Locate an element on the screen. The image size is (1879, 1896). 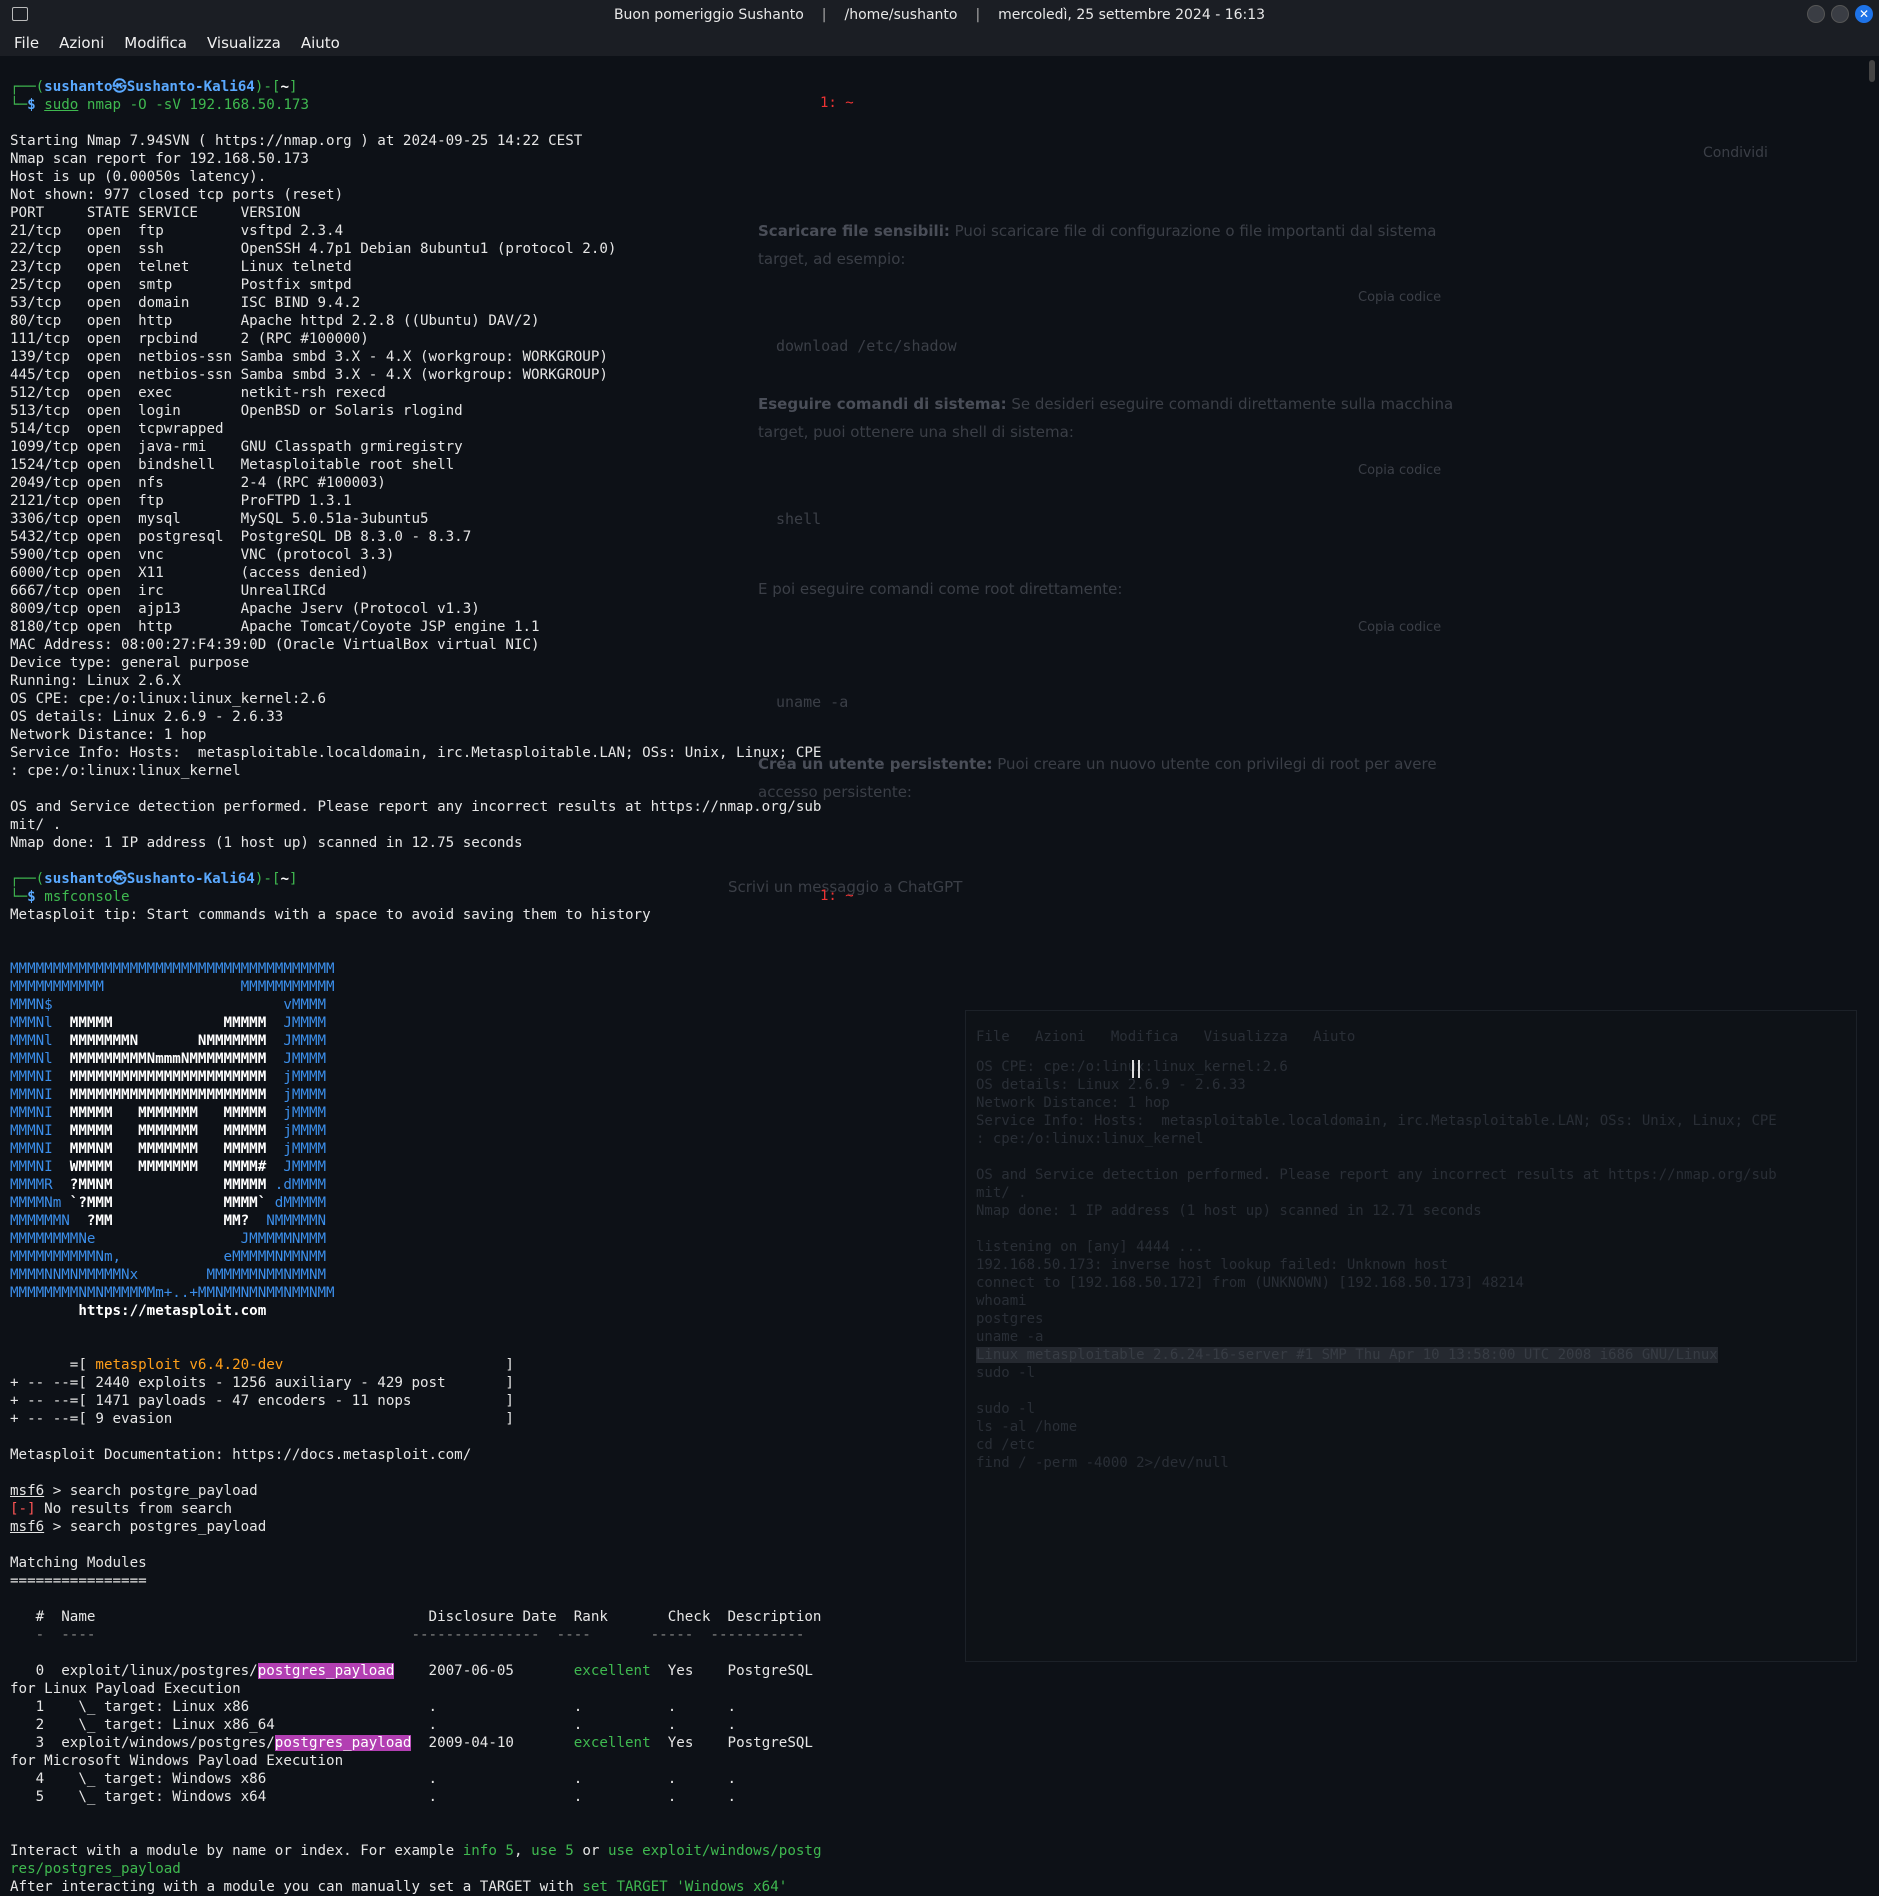
prompt-bracket: ┌──( is located at coordinates (27, 879).